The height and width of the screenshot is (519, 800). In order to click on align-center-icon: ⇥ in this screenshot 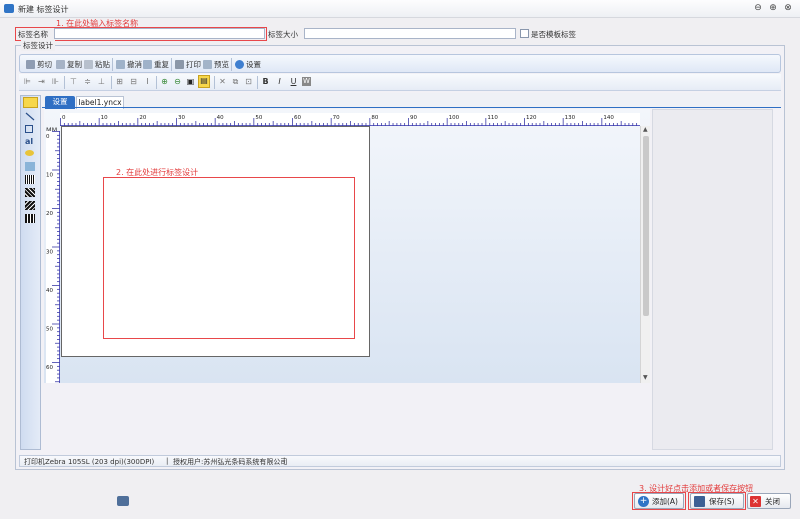, I will do `click(41, 81)`.